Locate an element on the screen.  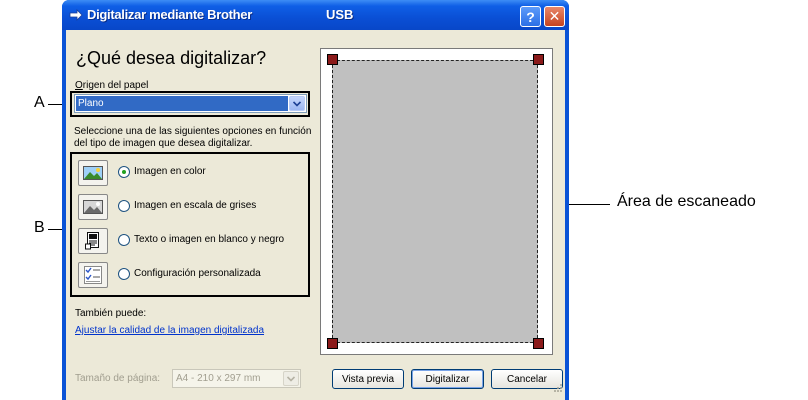
close-button: ✕ is located at coordinates (554, 16).